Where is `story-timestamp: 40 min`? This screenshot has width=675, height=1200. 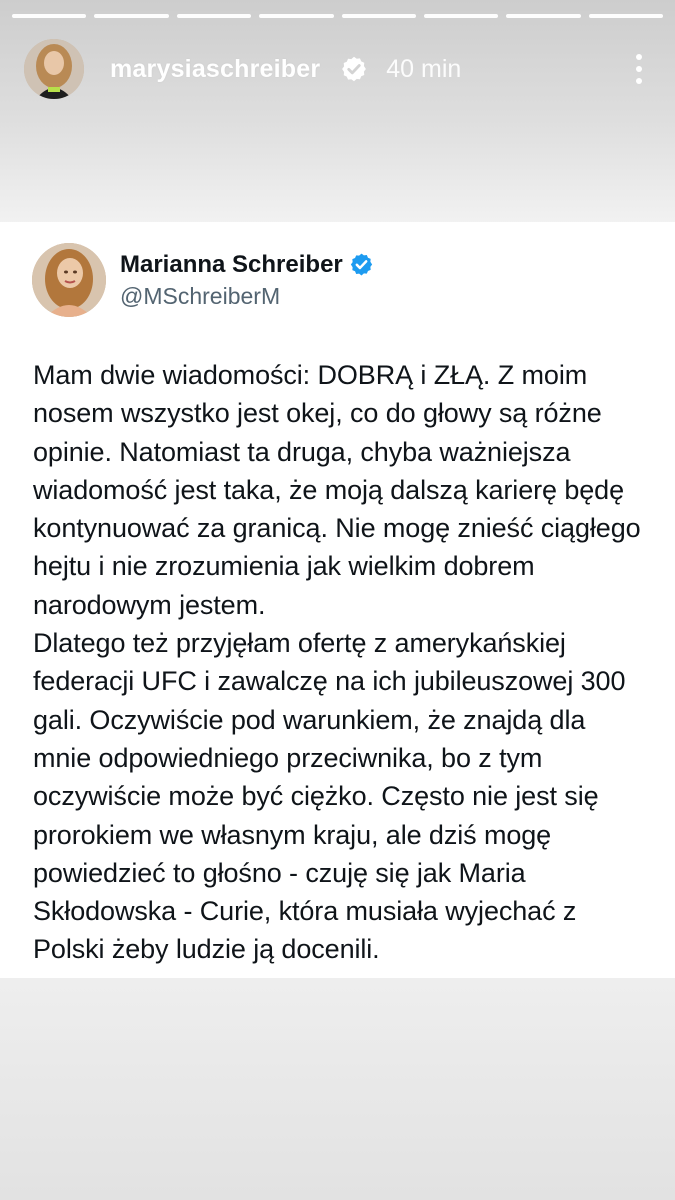 story-timestamp: 40 min is located at coordinates (424, 68).